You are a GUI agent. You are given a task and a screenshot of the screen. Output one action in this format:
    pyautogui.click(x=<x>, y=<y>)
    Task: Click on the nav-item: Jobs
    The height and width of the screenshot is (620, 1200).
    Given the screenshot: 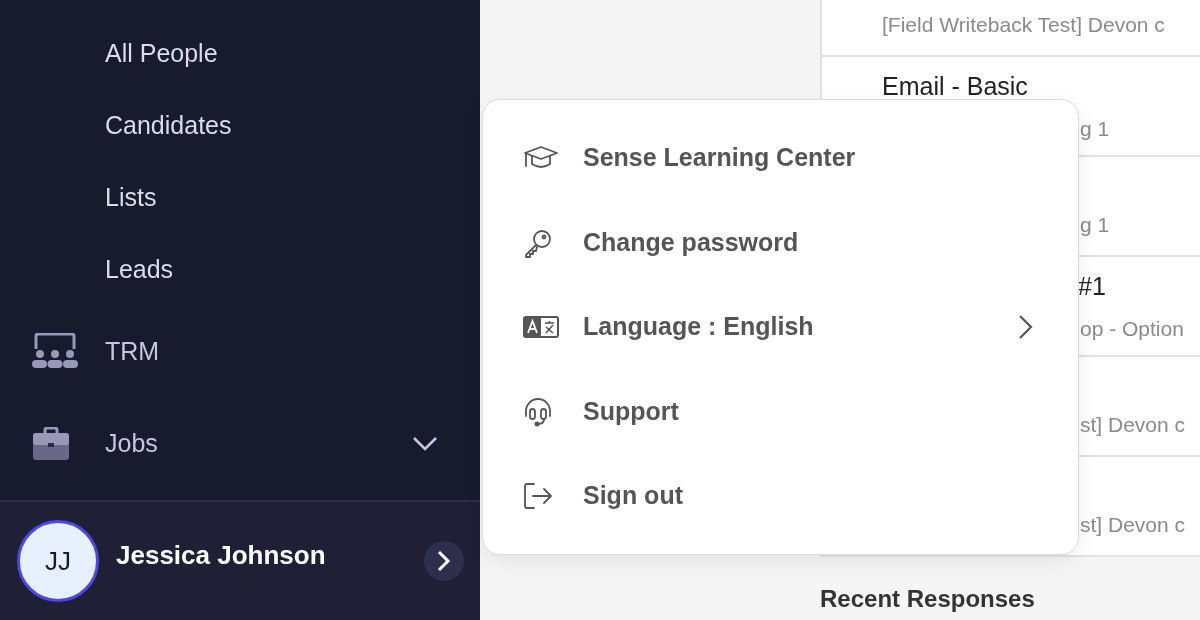 What is the action you would take?
    pyautogui.click(x=240, y=444)
    